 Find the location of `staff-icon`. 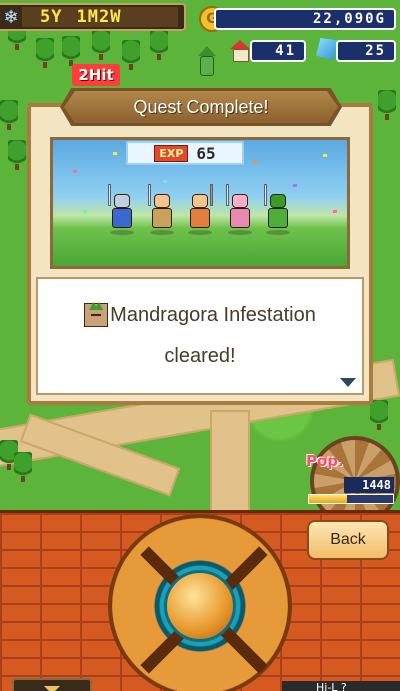

staff-icon is located at coordinates (211, 195).